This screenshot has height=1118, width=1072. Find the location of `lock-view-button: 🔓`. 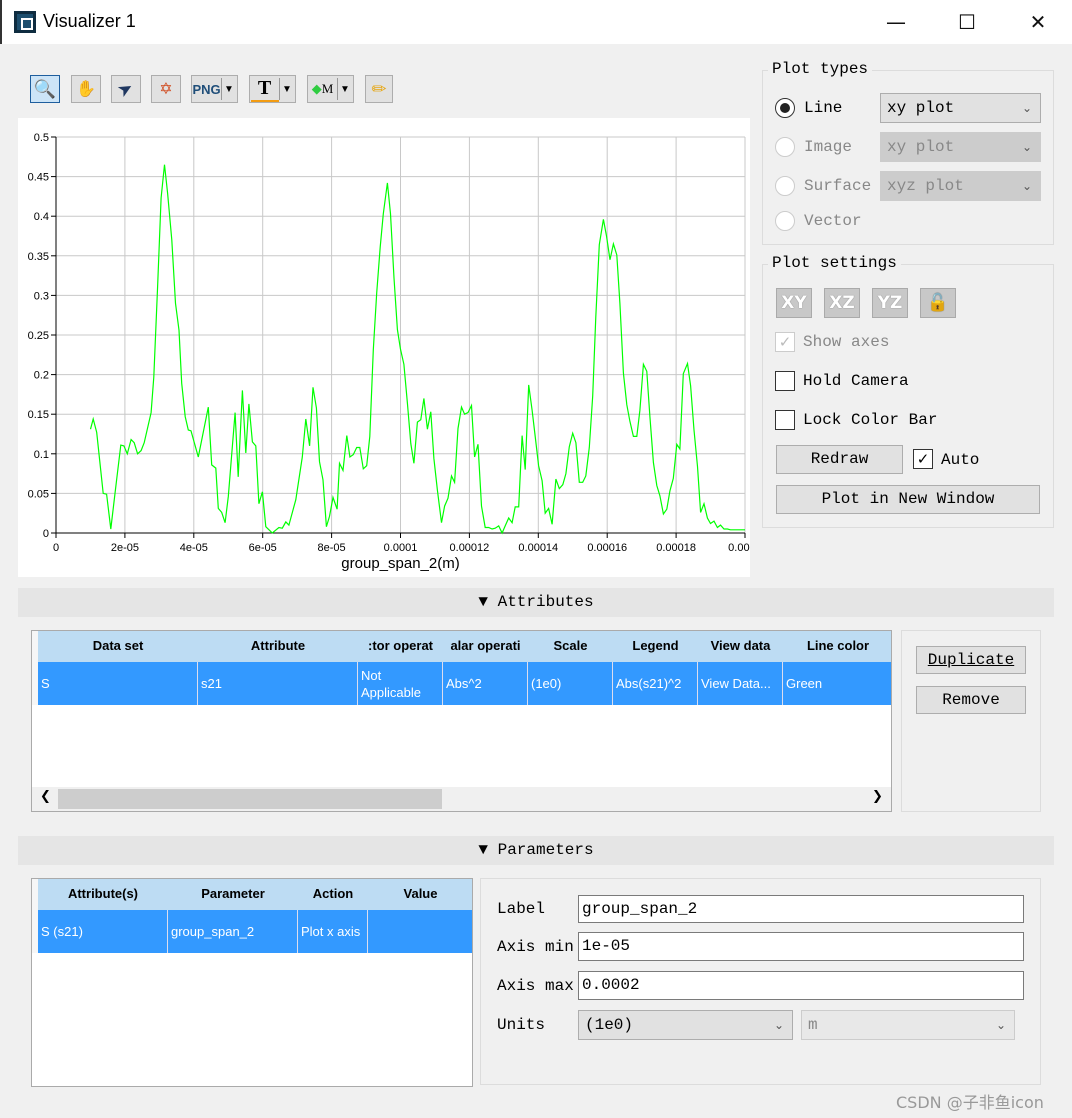

lock-view-button: 🔓 is located at coordinates (938, 303).